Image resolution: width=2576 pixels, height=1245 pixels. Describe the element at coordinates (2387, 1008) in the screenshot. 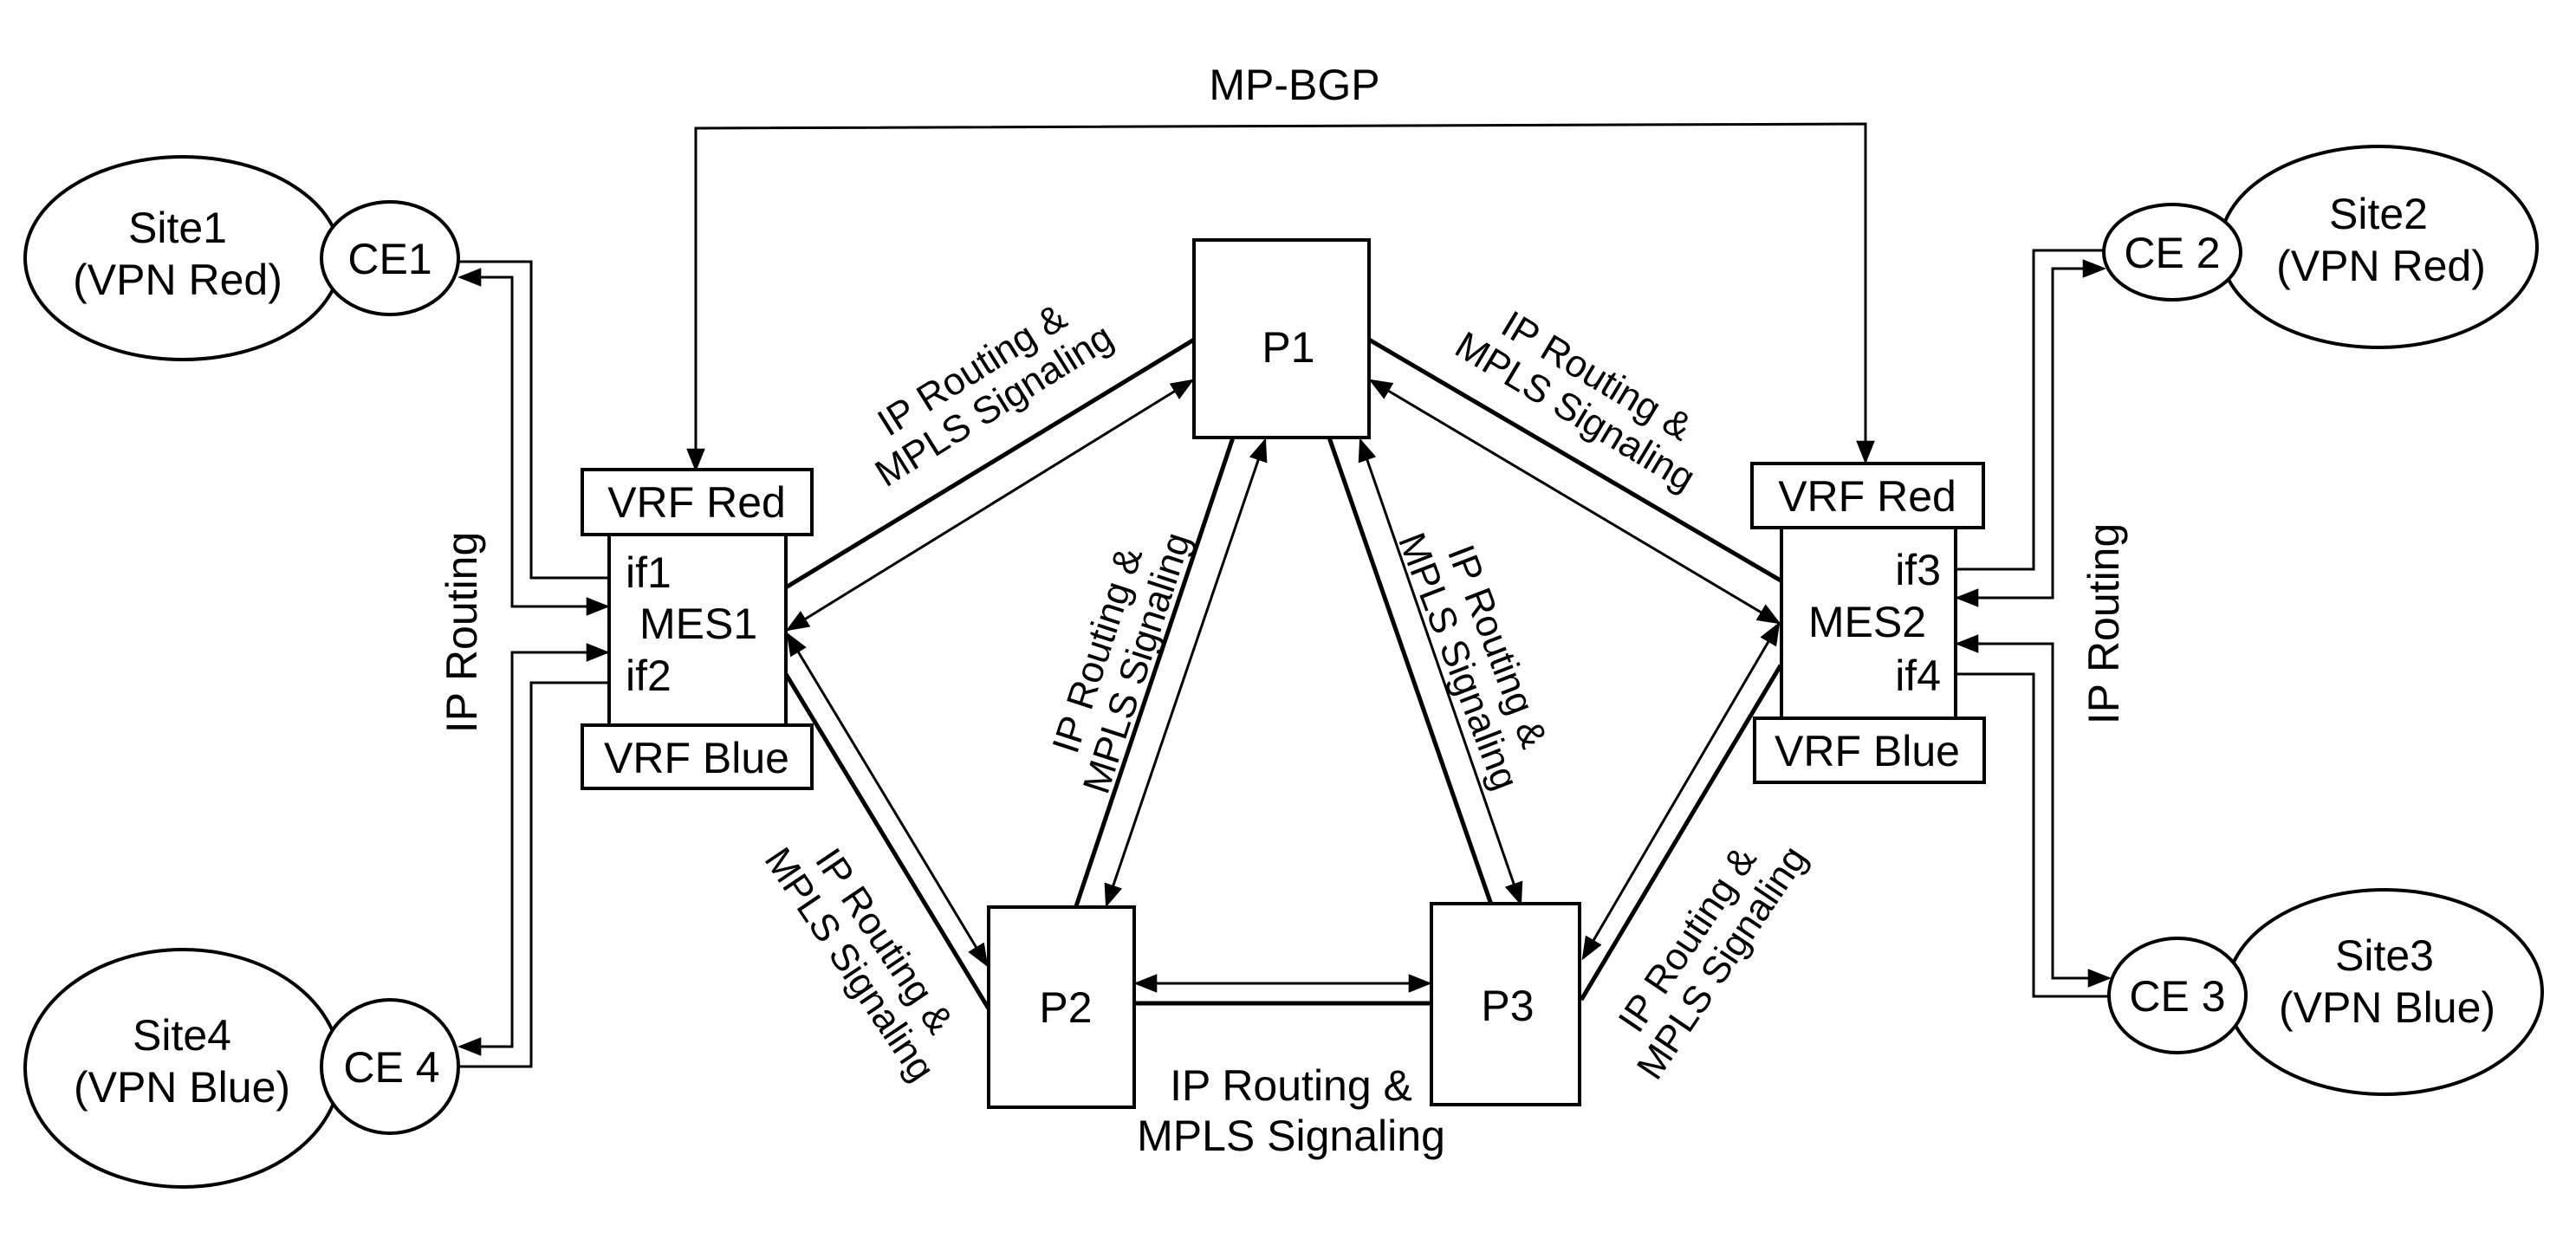

I see `site3-vpn: (VPN Blue)` at that location.